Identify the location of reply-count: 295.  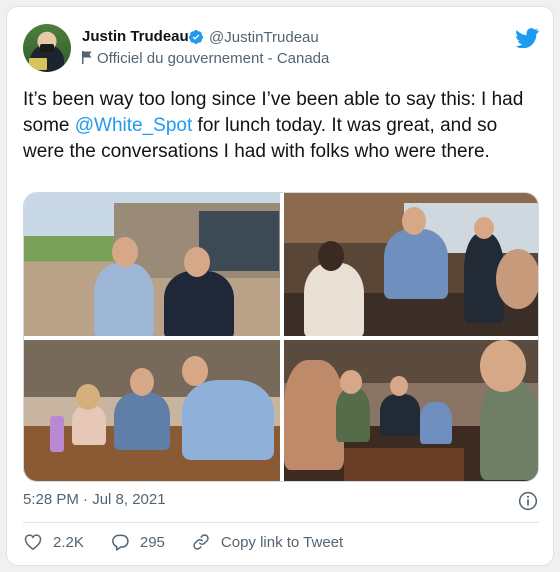
(152, 542).